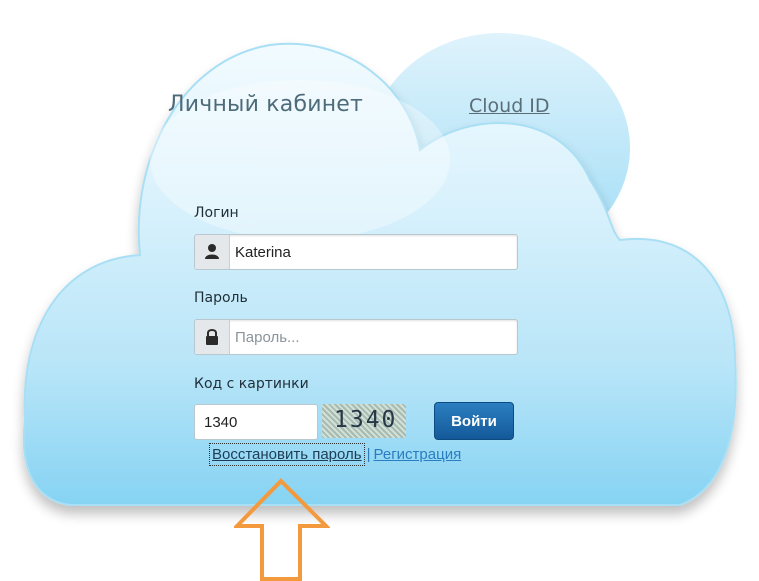  Describe the element at coordinates (251, 384) in the screenshot. I see `captcha-label: Код с картинки` at that location.